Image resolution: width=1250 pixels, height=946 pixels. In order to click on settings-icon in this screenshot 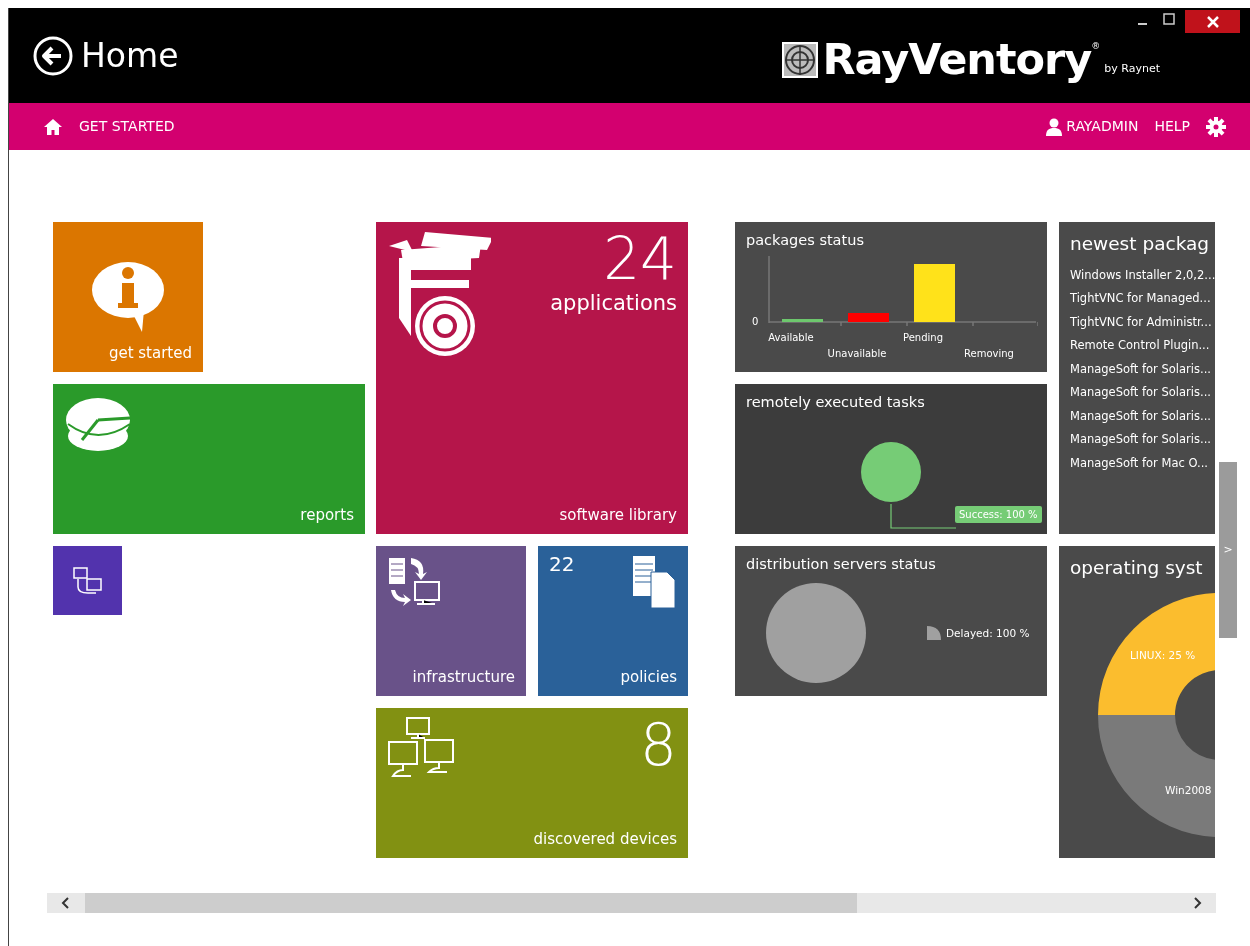, I will do `click(1216, 126)`.